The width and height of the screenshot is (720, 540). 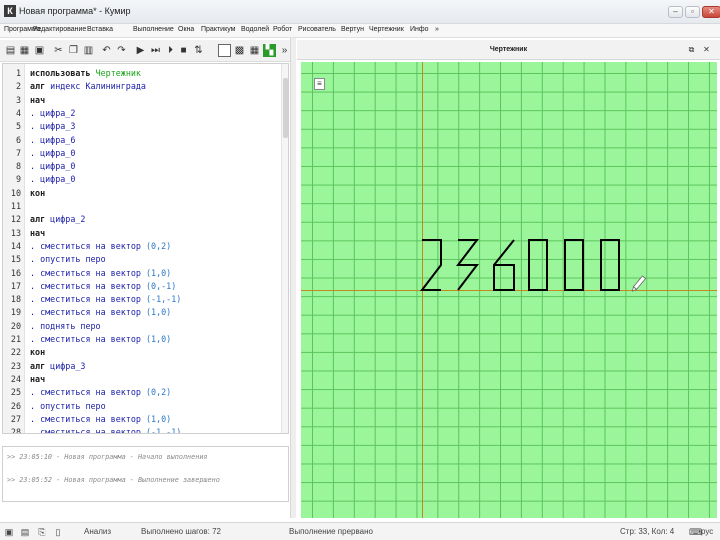 What do you see at coordinates (18, 112) in the screenshot?
I see `line-number: 4` at bounding box center [18, 112].